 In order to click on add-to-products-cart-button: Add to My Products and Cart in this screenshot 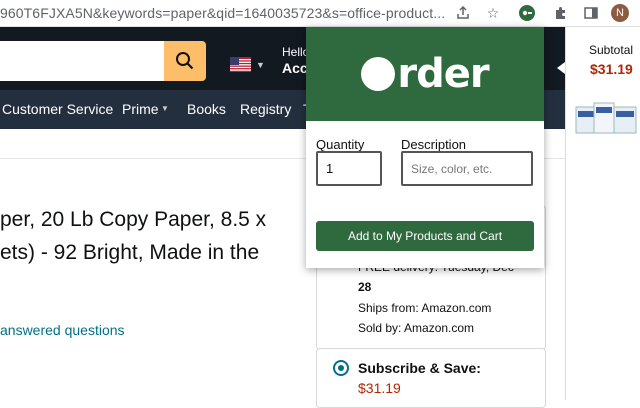, I will do `click(425, 236)`.